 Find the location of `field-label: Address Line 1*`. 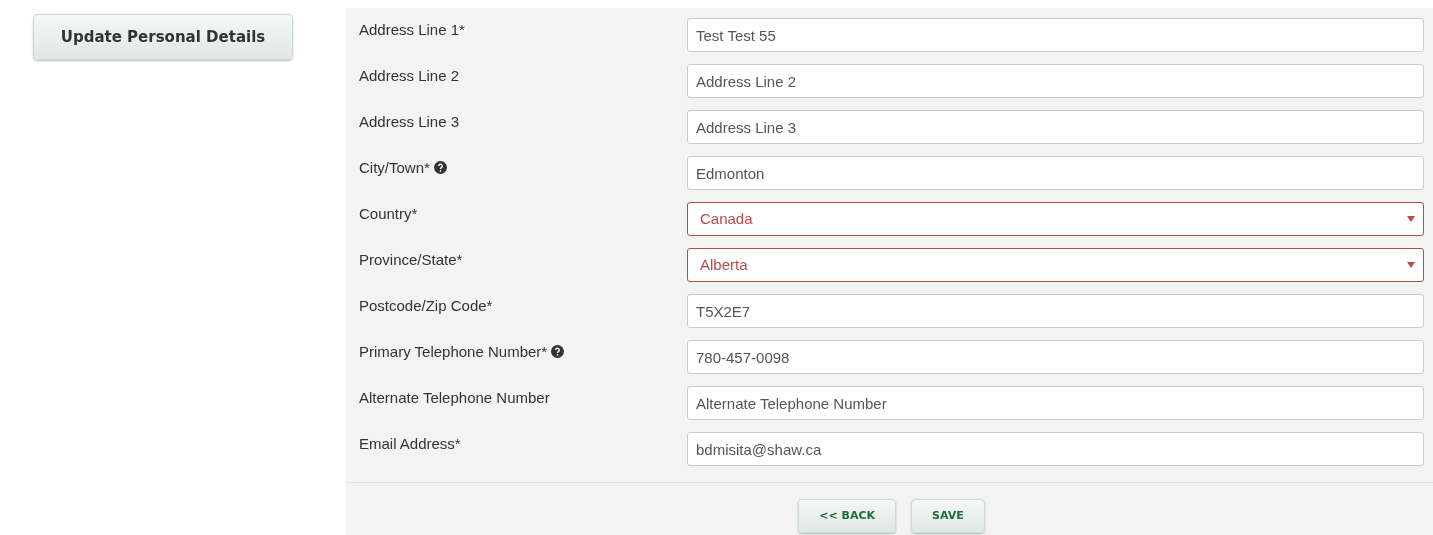

field-label: Address Line 1* is located at coordinates (412, 29).